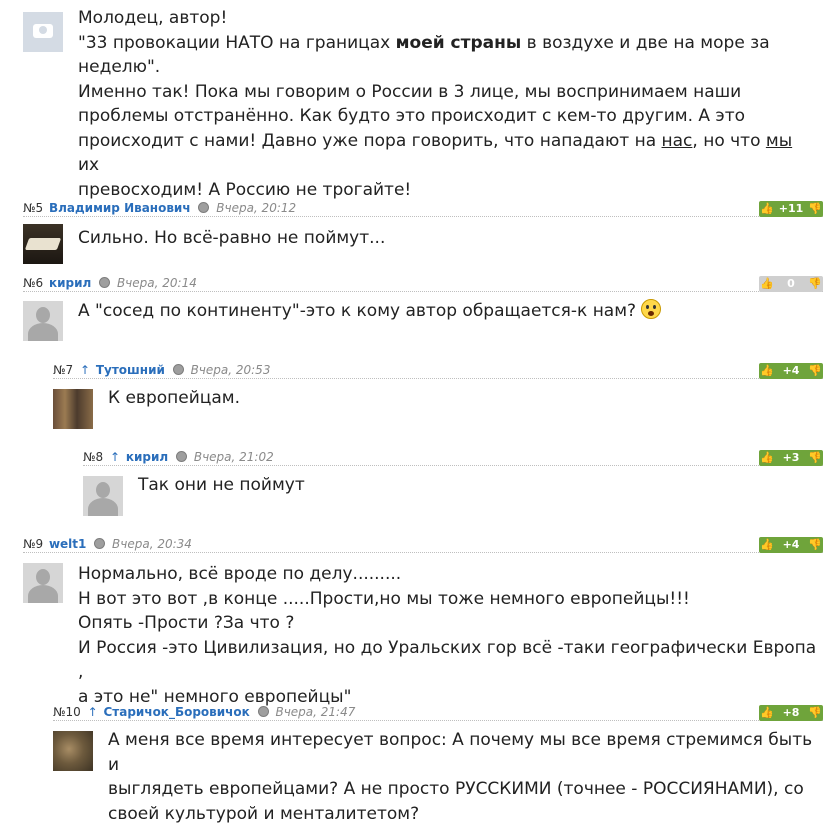 This screenshot has width=840, height=826. I want to click on comment-line: неделю"., so click(448, 67).